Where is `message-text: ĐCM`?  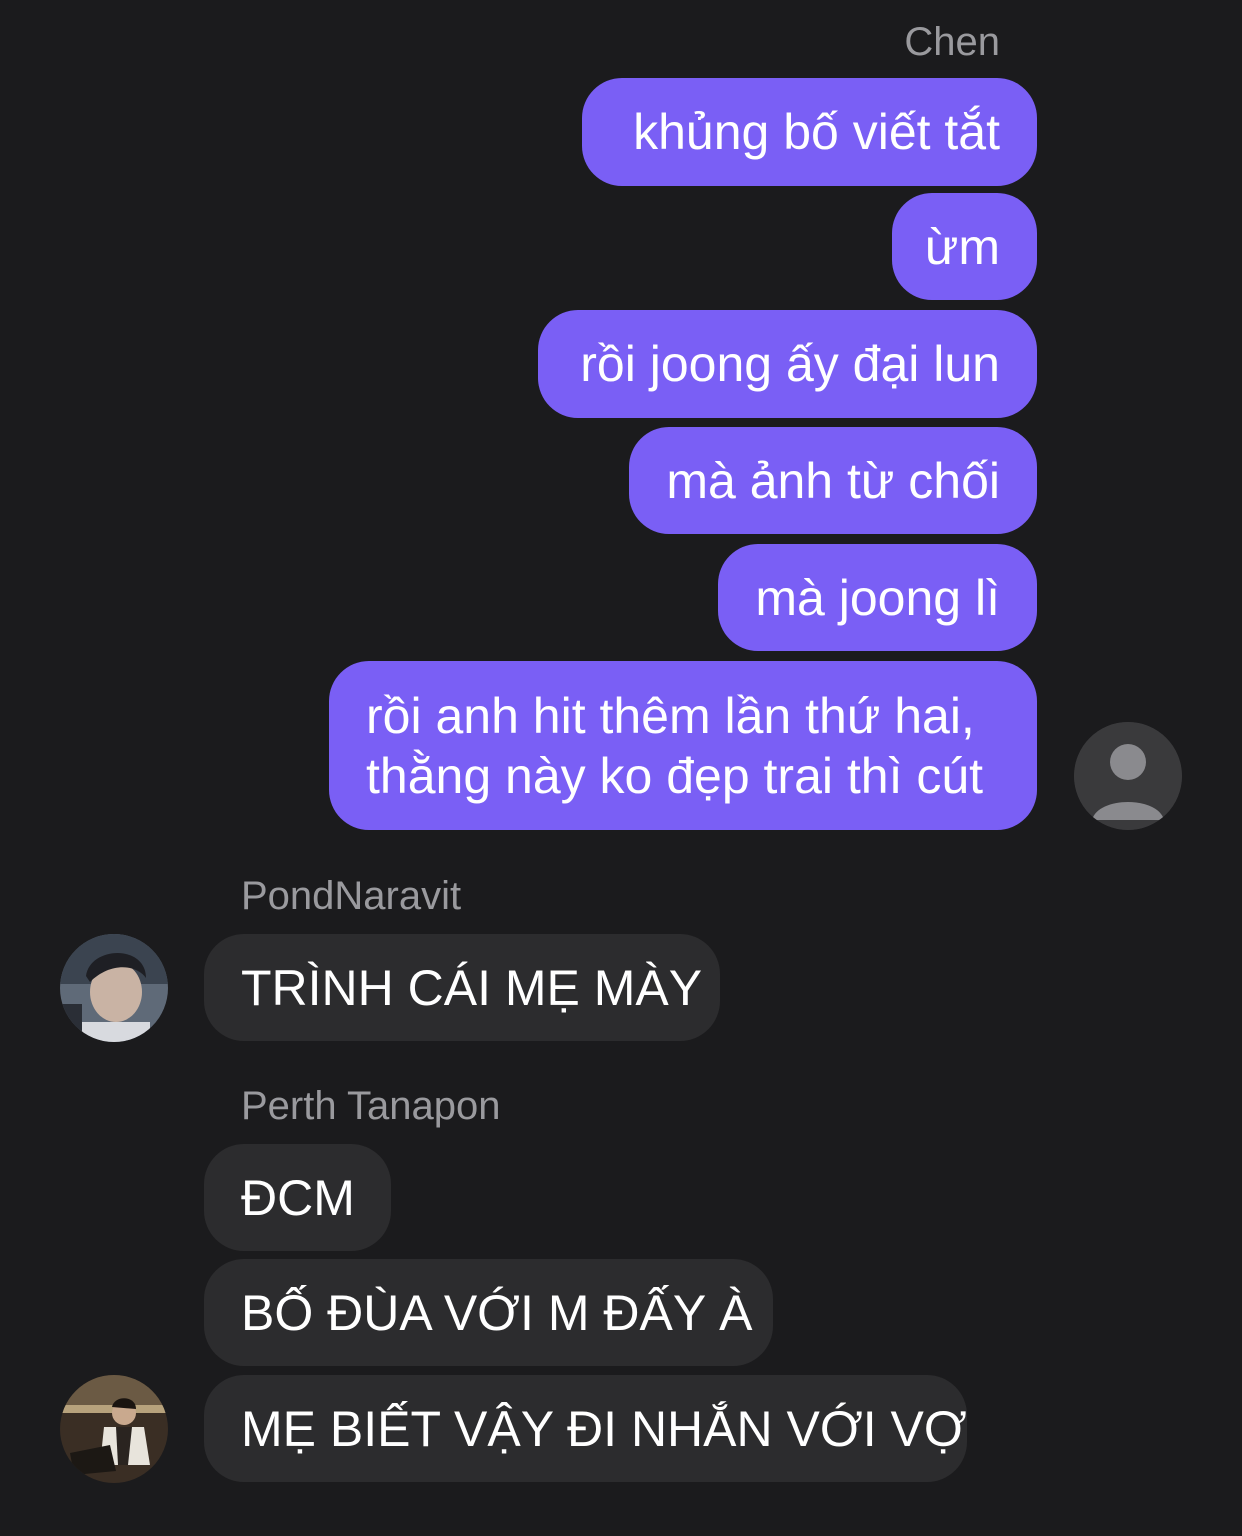
message-text: ĐCM is located at coordinates (298, 1197).